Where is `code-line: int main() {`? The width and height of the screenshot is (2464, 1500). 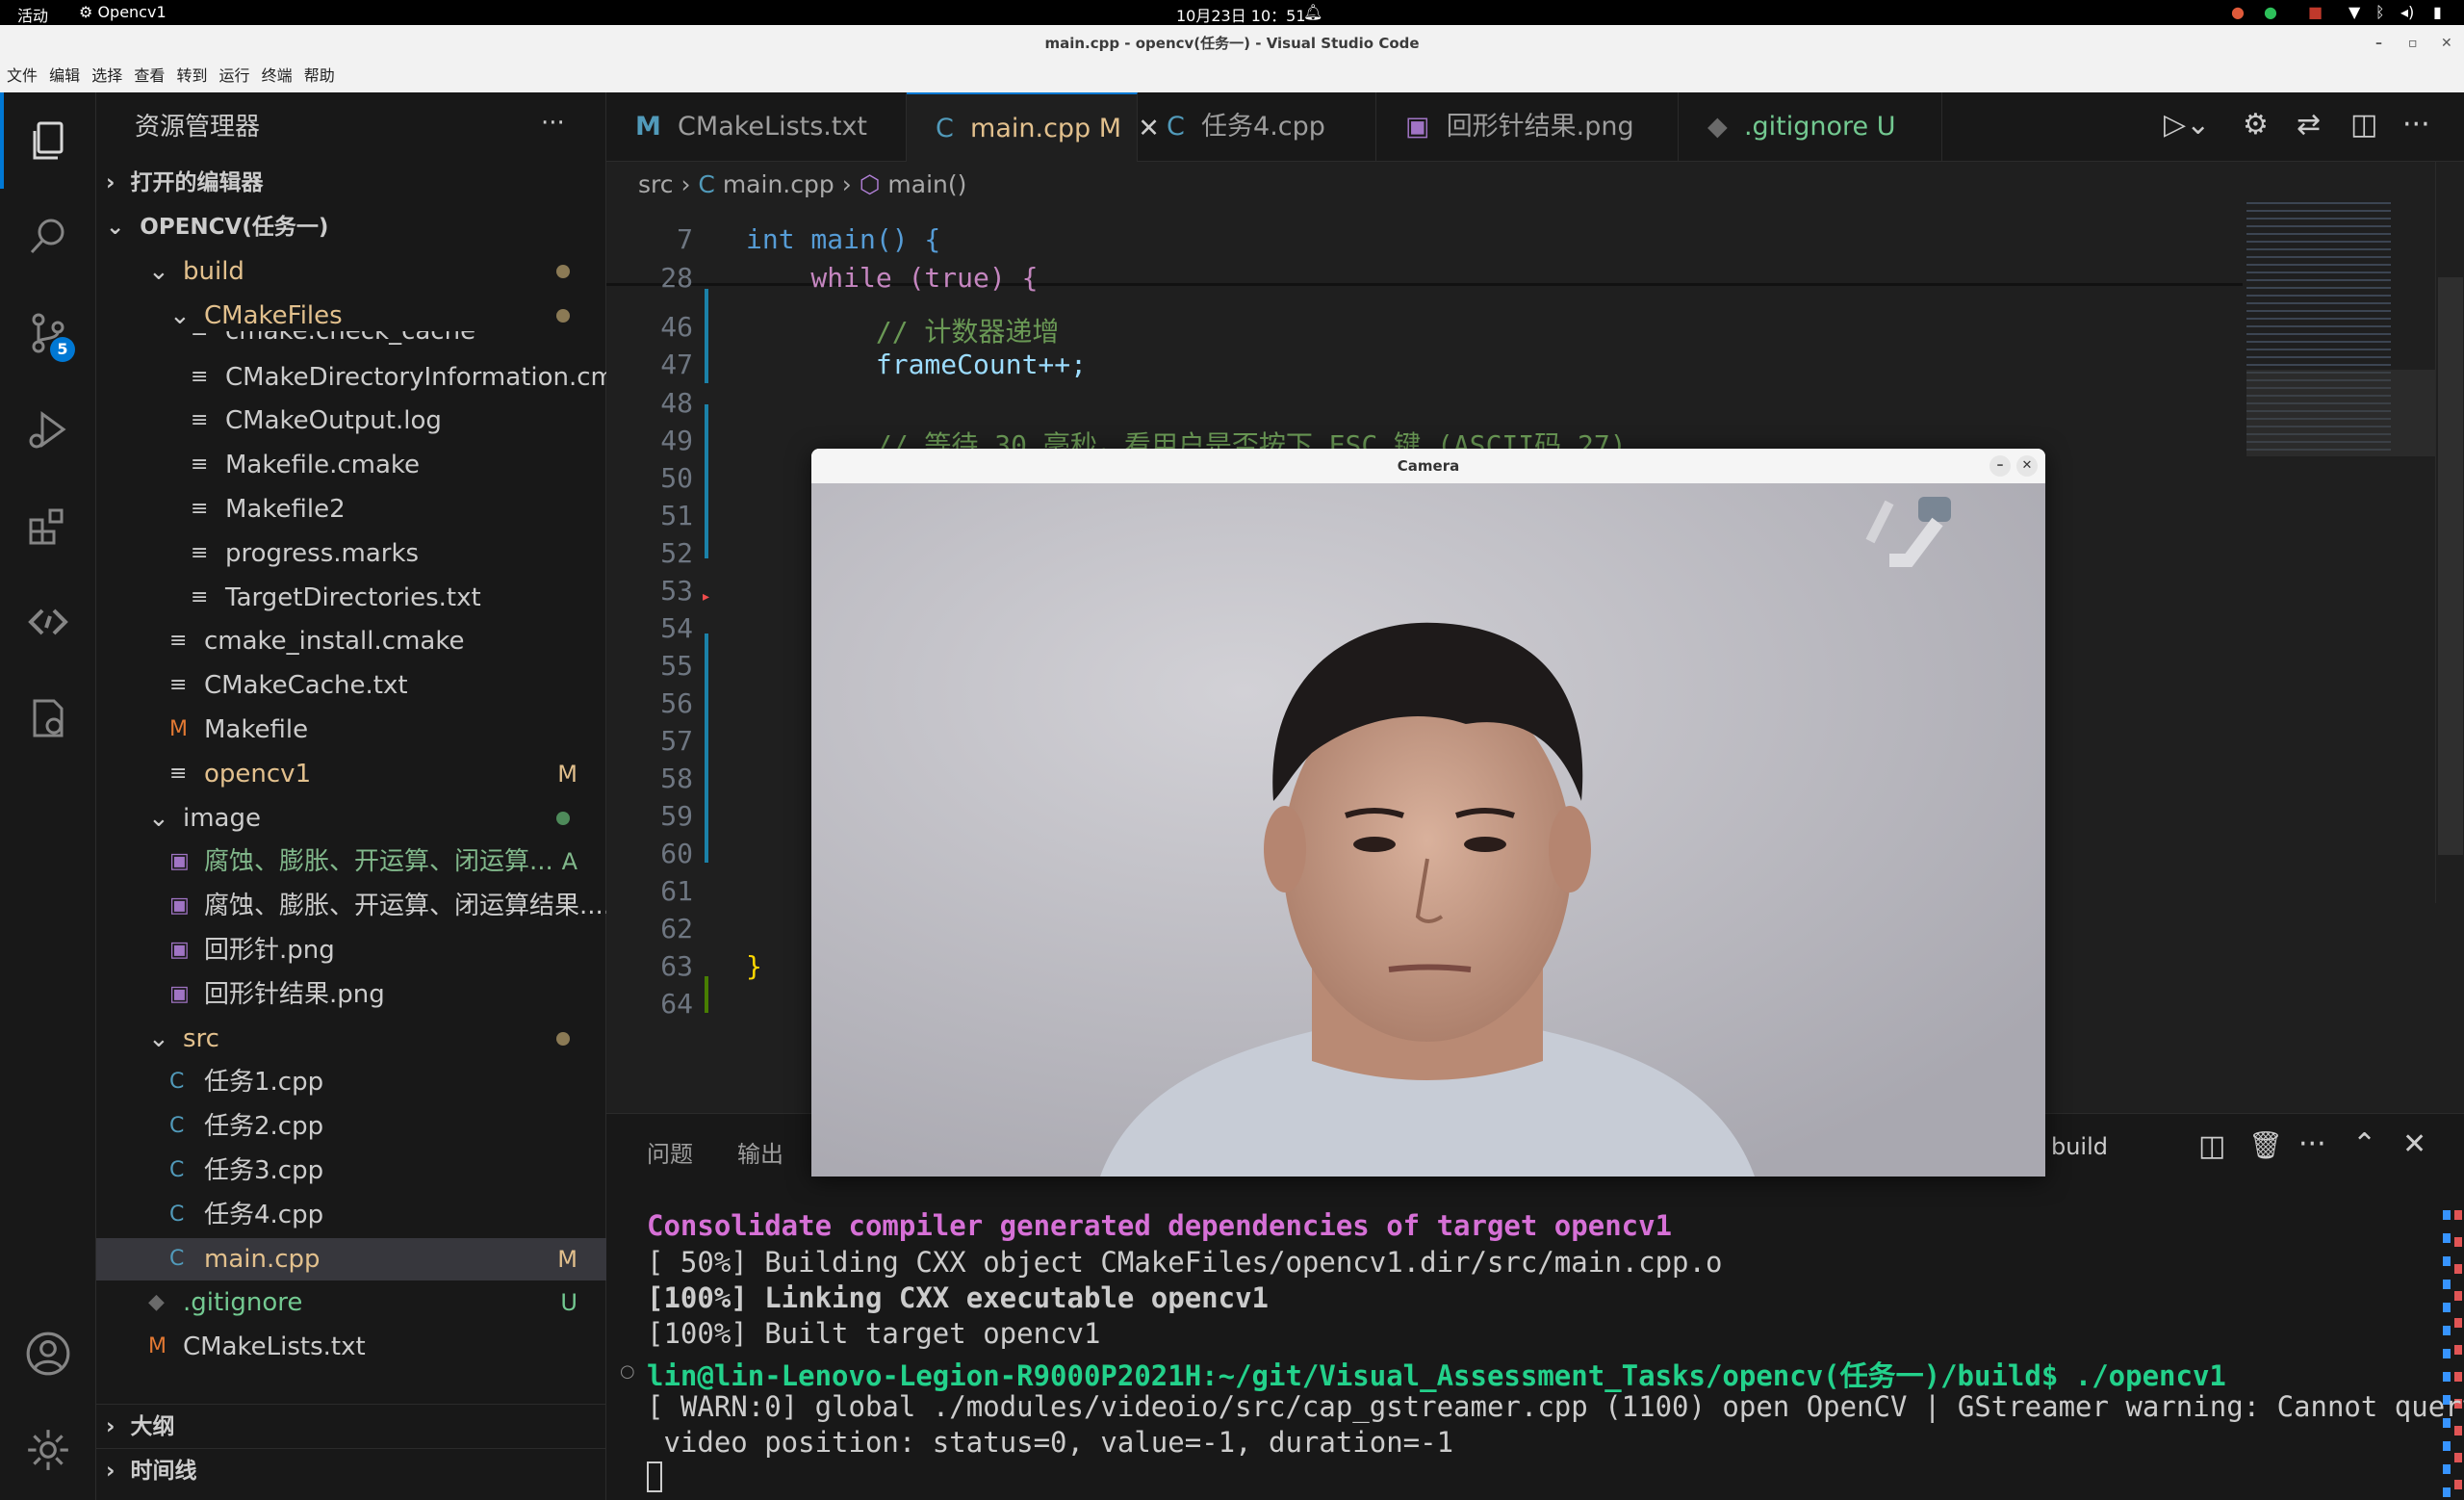 code-line: int main() { is located at coordinates (843, 239).